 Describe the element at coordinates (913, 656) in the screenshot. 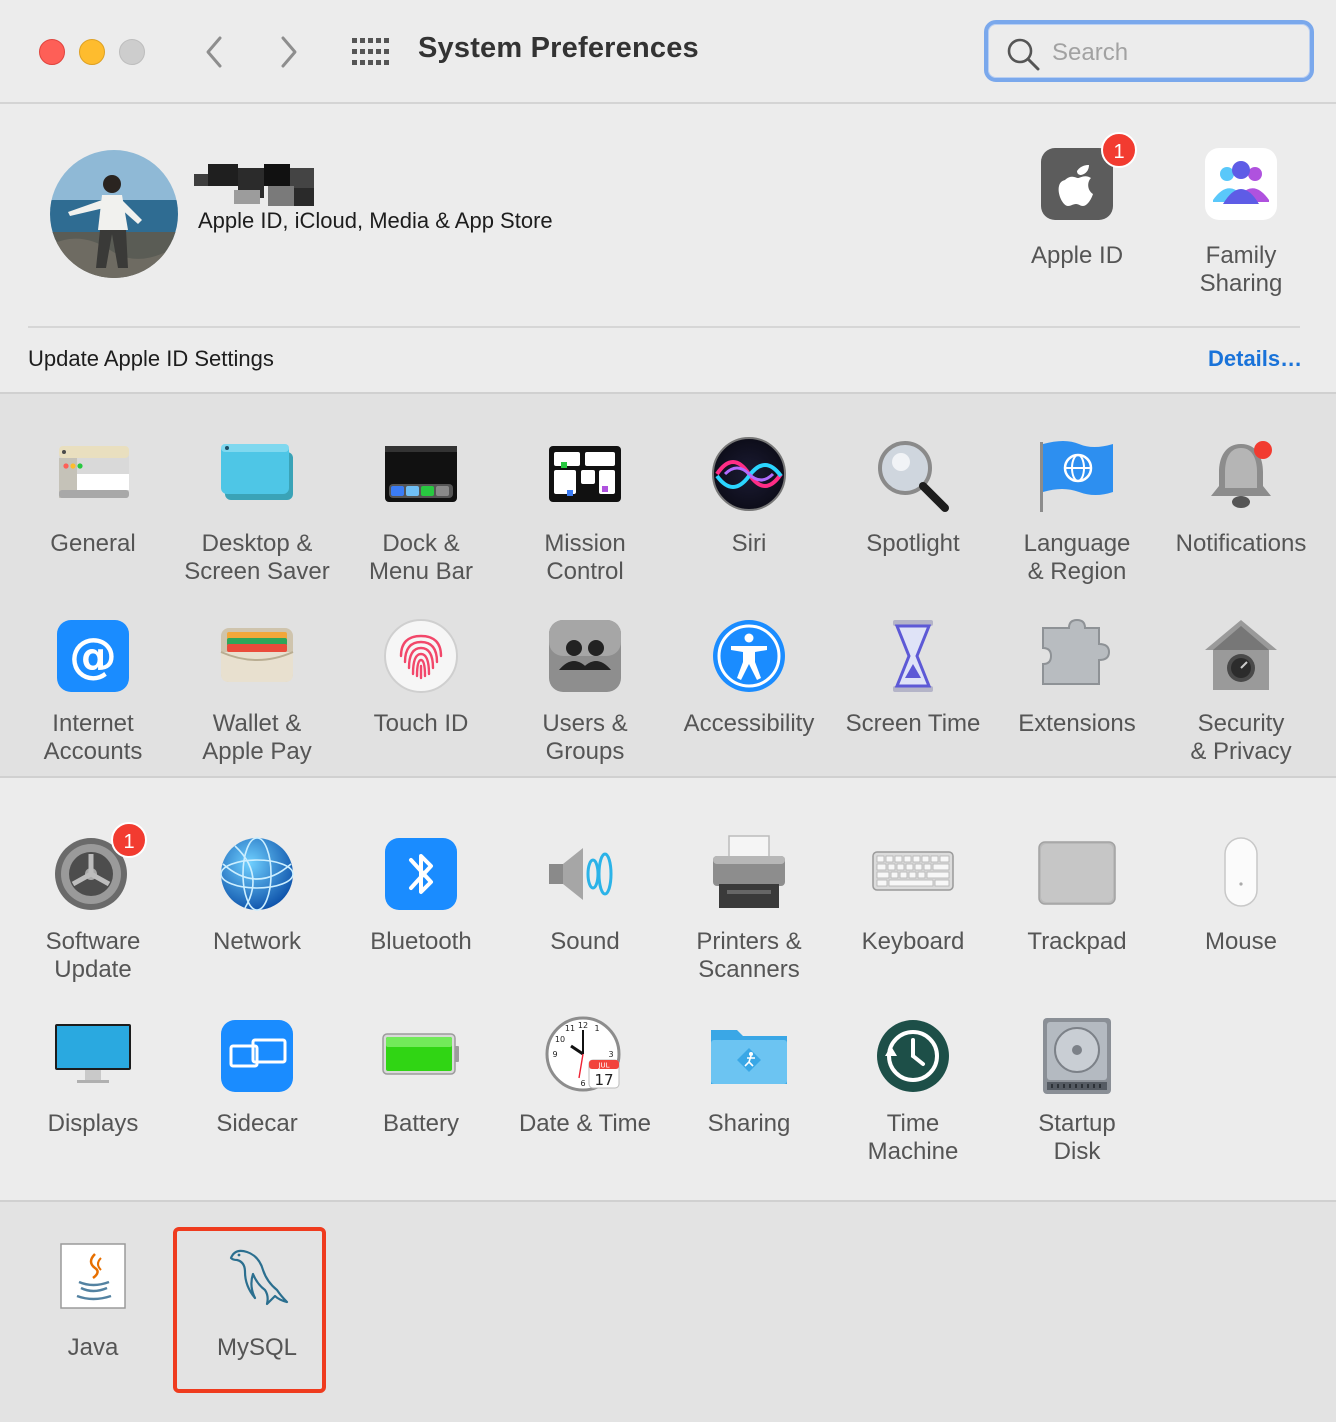

I see `hourglass-icon` at that location.